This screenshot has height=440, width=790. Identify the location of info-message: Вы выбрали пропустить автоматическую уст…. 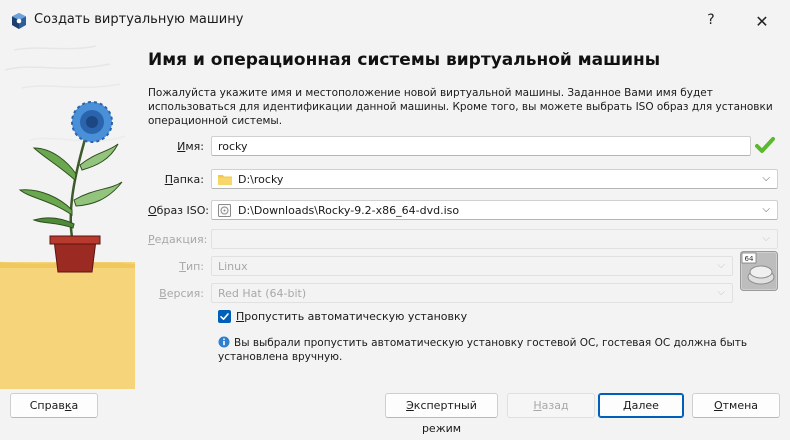
(483, 350).